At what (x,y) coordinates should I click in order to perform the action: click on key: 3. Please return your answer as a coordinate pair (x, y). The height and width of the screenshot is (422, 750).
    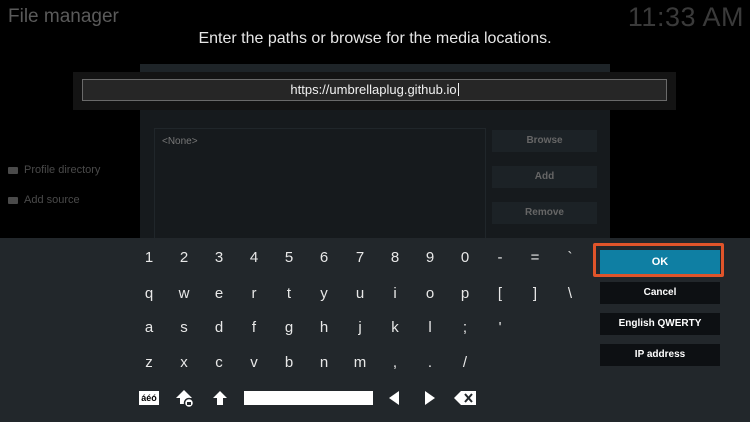
    Looking at the image, I should click on (219, 258).